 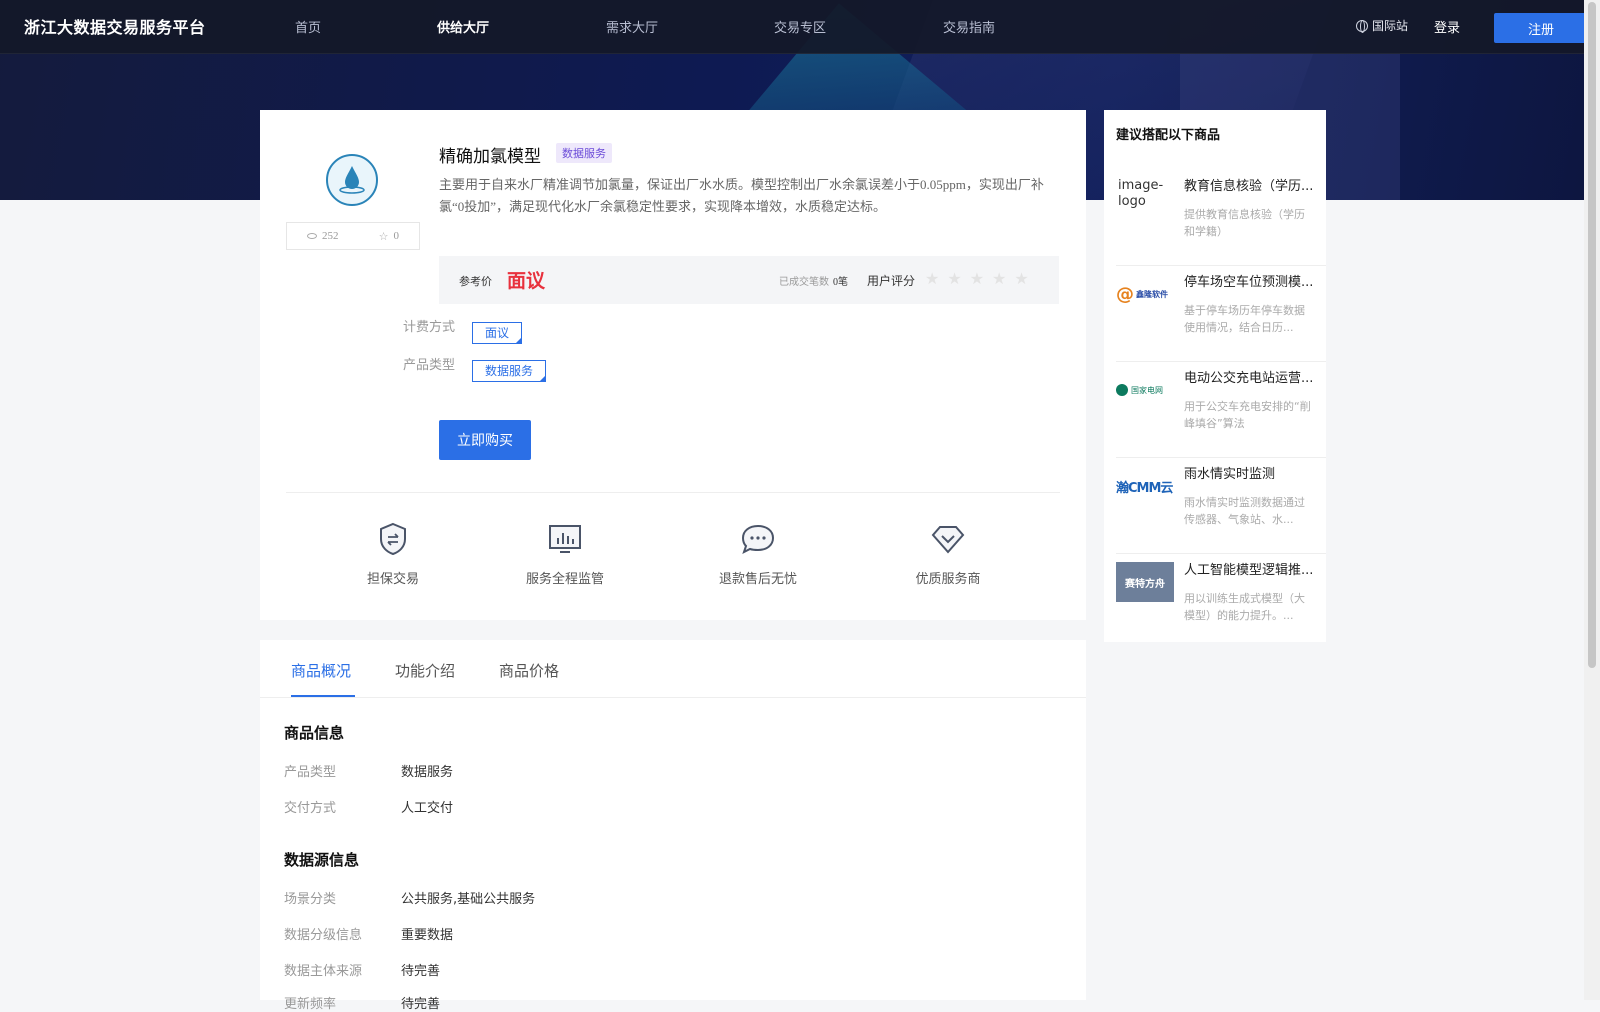 I want to click on info-key: 产品类型, so click(x=310, y=772).